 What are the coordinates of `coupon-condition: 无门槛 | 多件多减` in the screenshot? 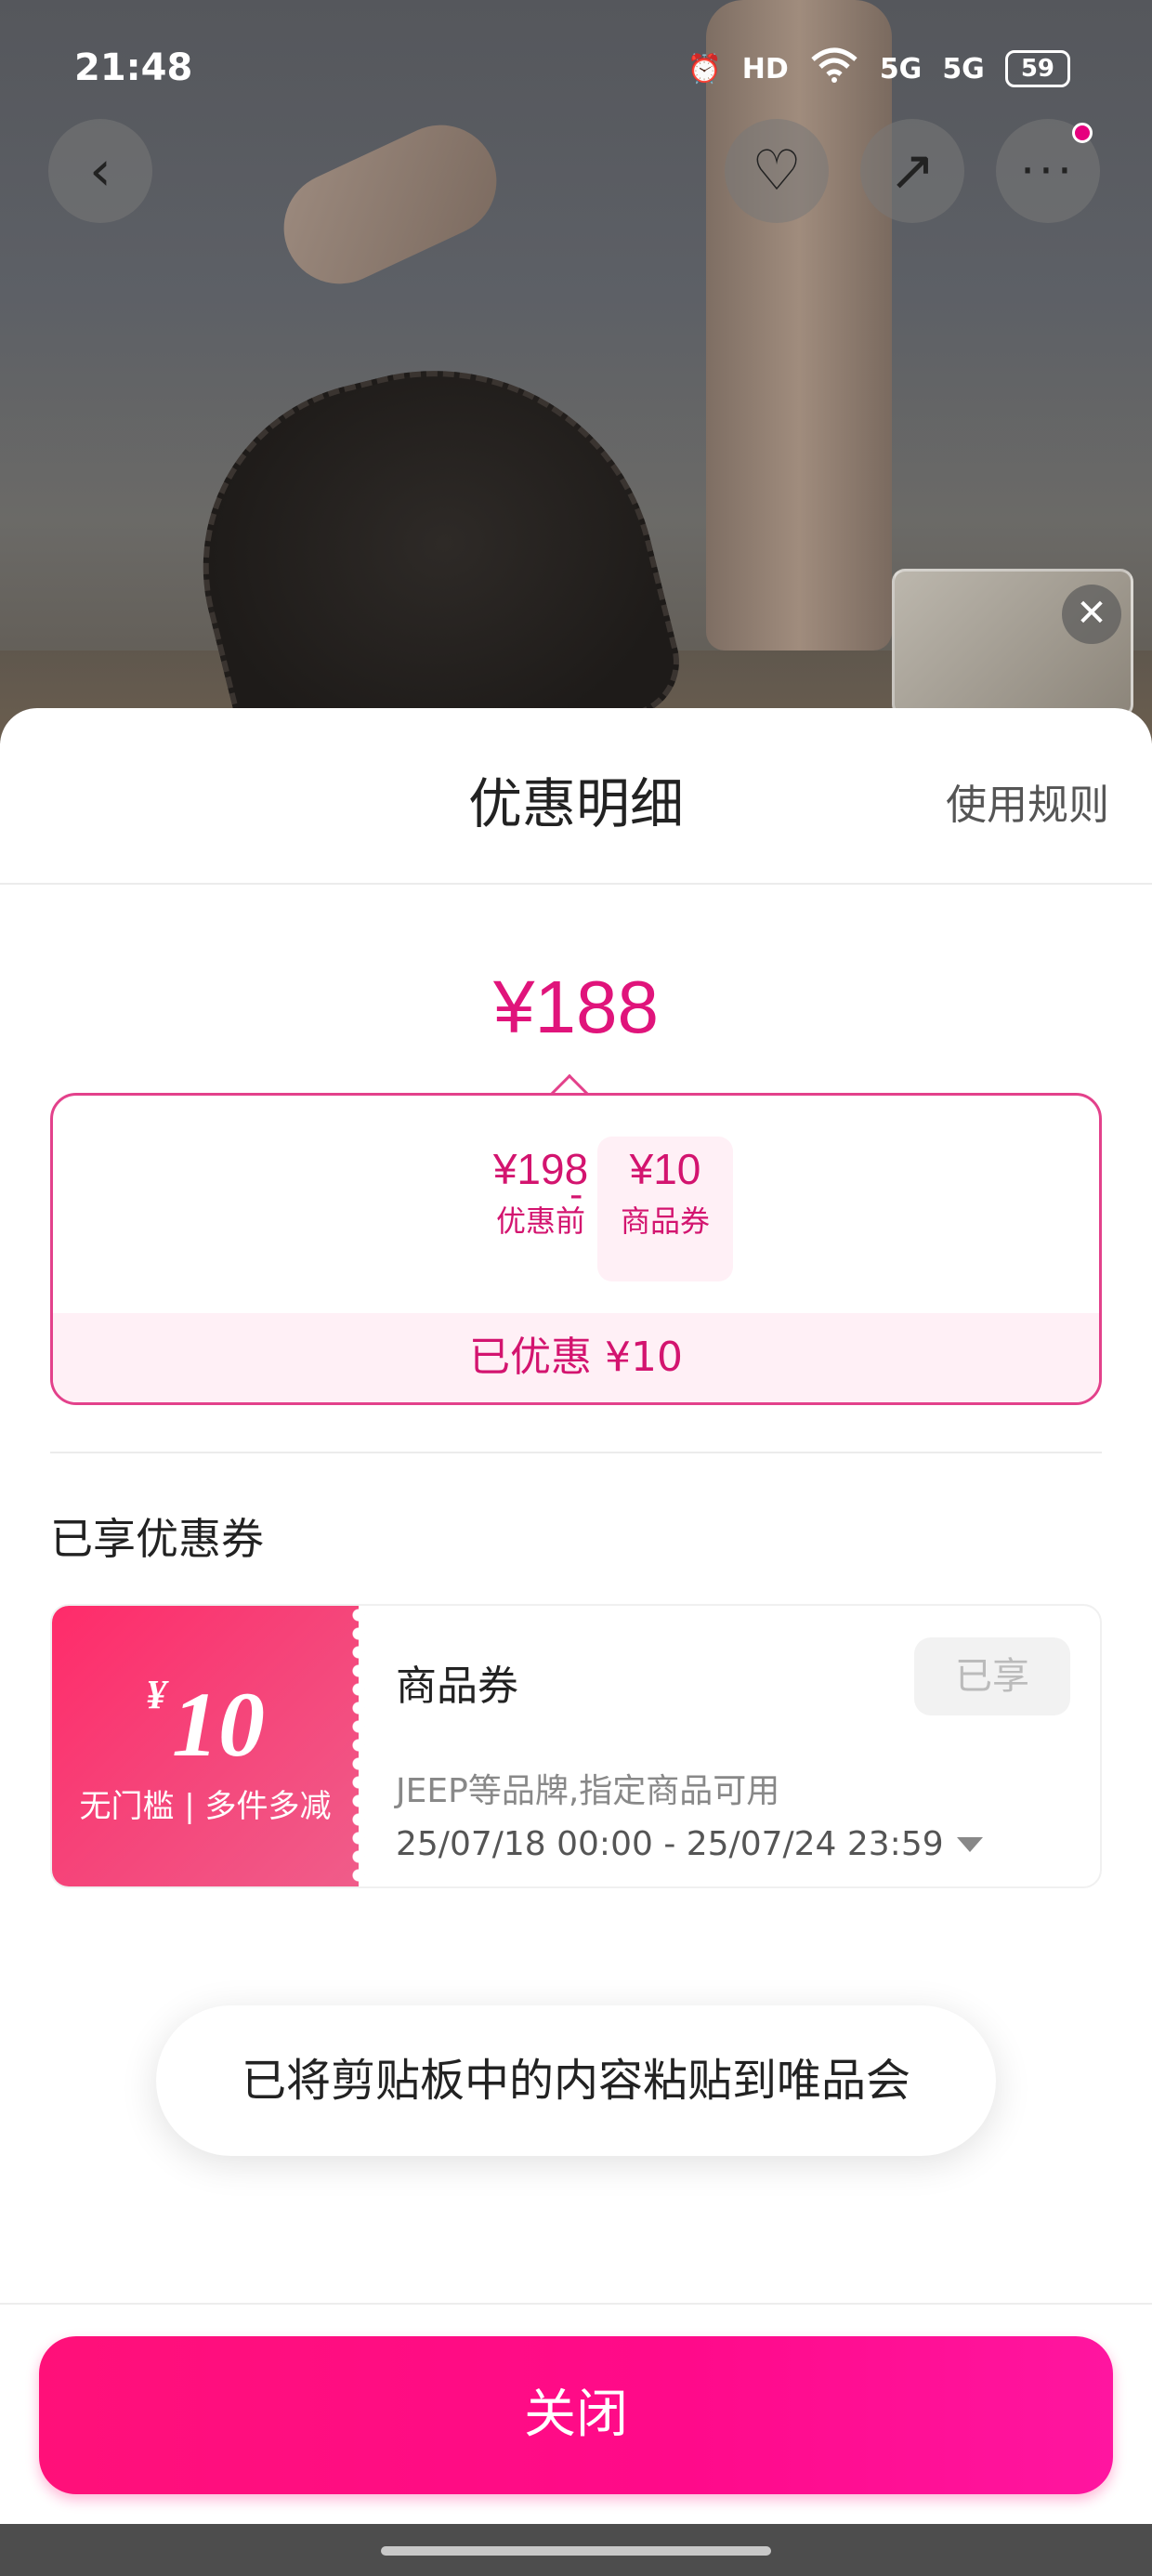 It's located at (205, 1806).